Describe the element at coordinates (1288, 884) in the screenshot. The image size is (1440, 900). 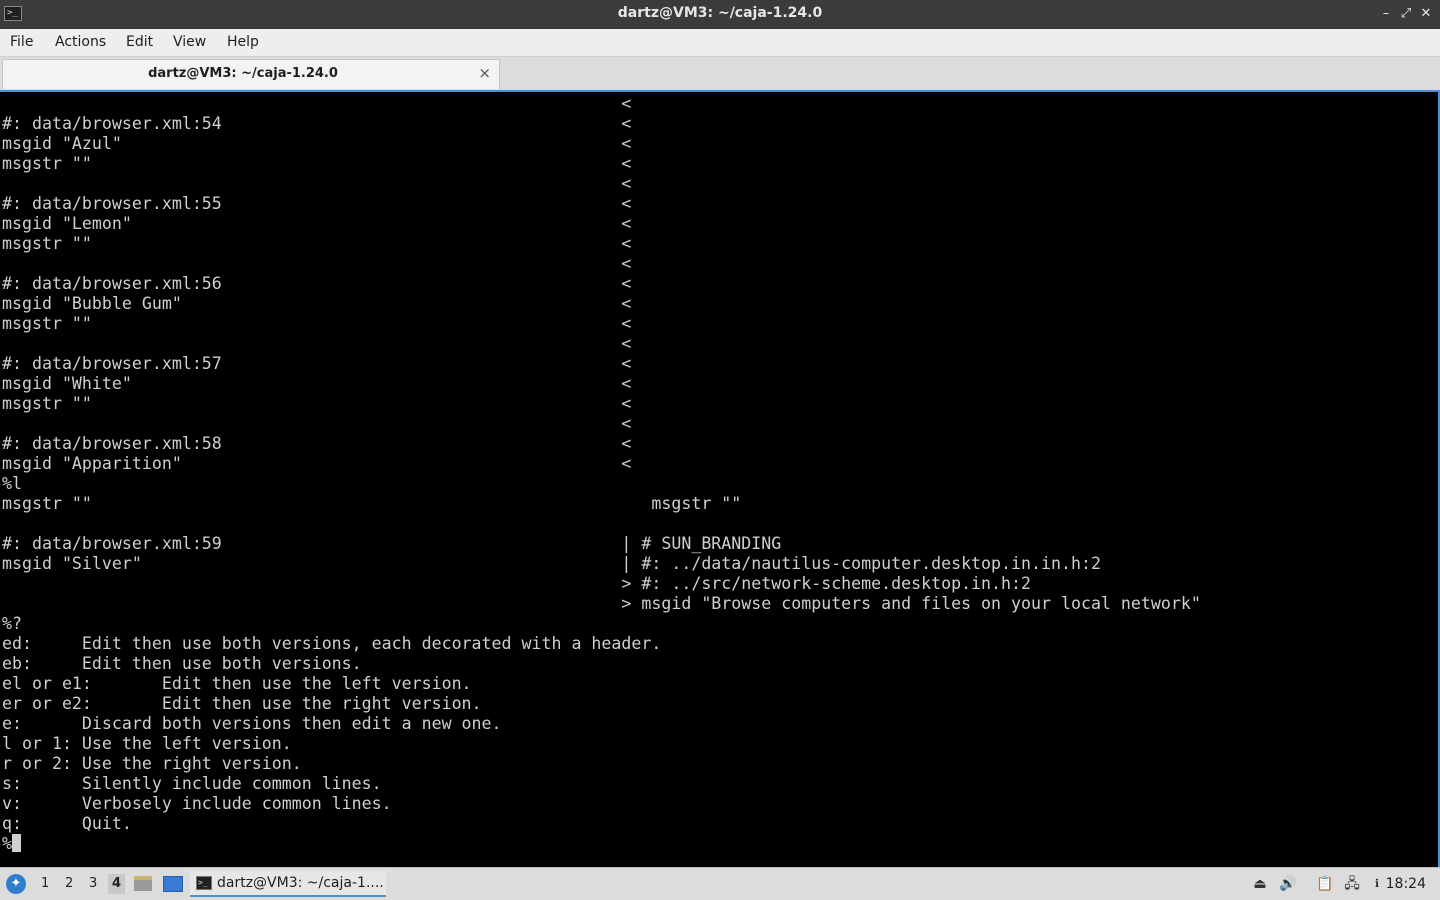
I see `volume-icon: 🔊` at that location.